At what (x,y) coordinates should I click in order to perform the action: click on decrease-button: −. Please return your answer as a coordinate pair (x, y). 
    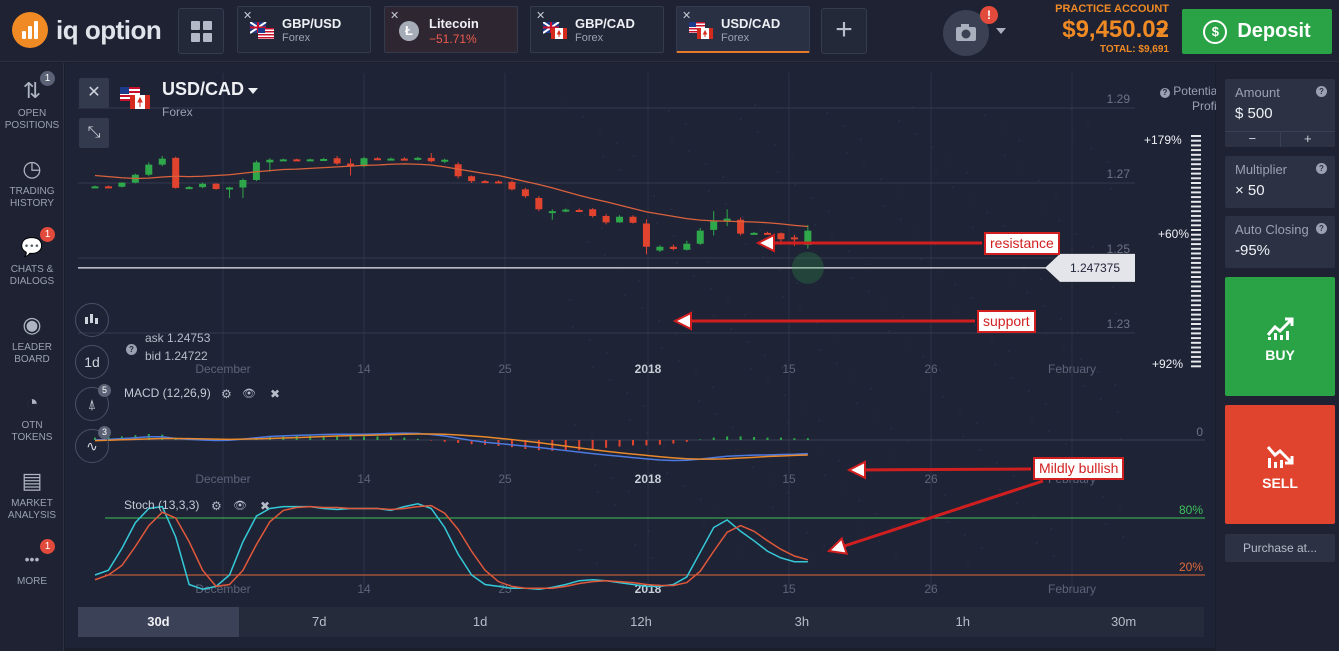
    Looking at the image, I should click on (1253, 139).